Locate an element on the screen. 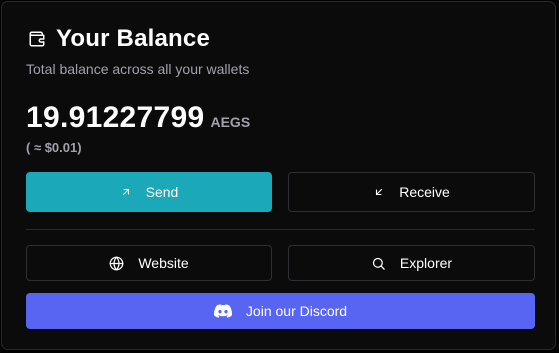 The height and width of the screenshot is (353, 559). explorer-label: Explorer is located at coordinates (426, 263).